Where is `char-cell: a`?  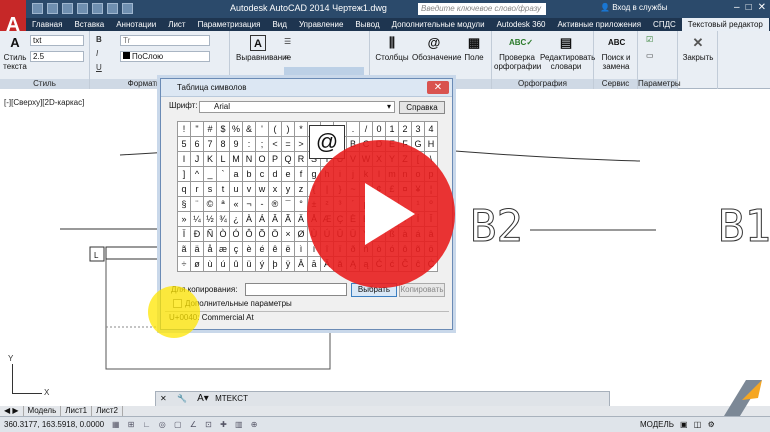
char-cell: a is located at coordinates (236, 174).